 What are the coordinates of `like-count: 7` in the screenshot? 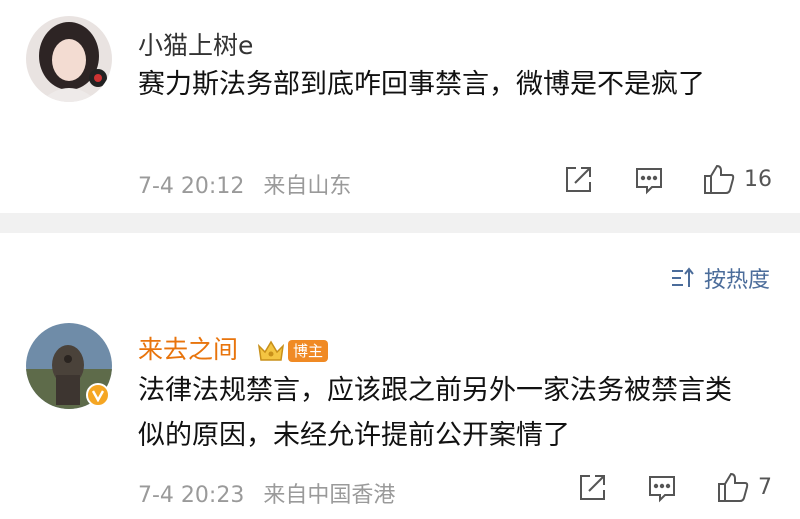 It's located at (765, 487).